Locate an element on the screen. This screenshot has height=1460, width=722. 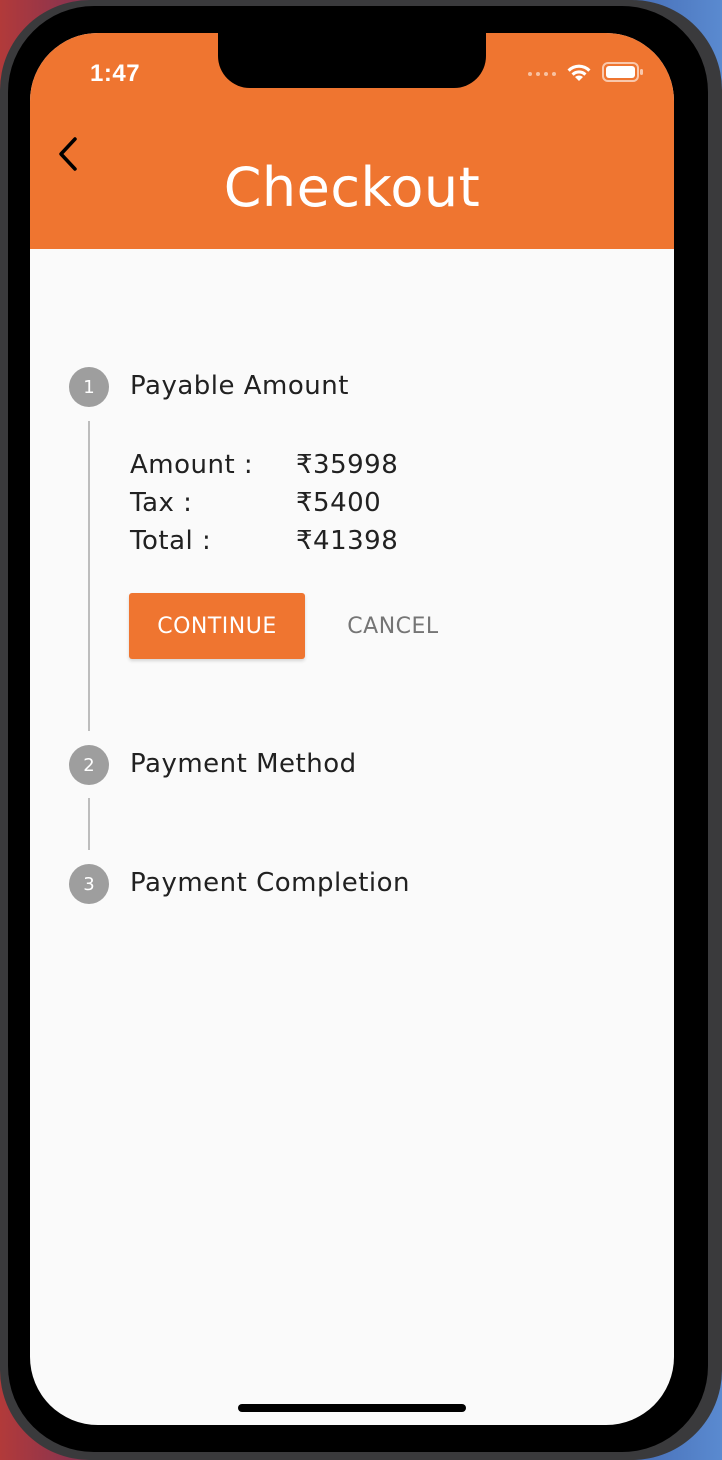
continue-button: CONTINUE is located at coordinates (217, 626).